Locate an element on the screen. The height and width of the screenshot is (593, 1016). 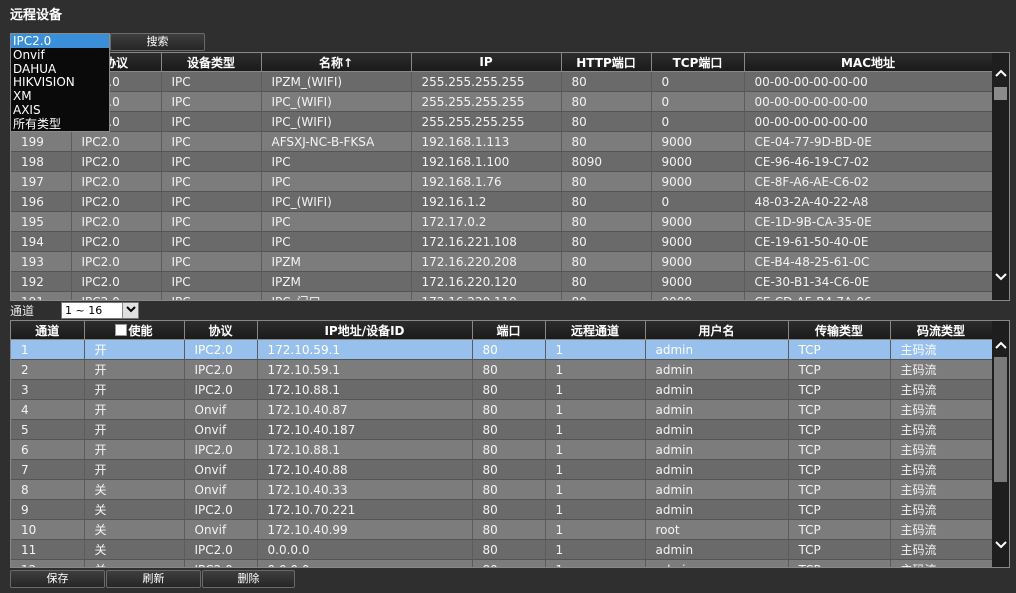
channel-column-header: 用户名 is located at coordinates (717, 330).